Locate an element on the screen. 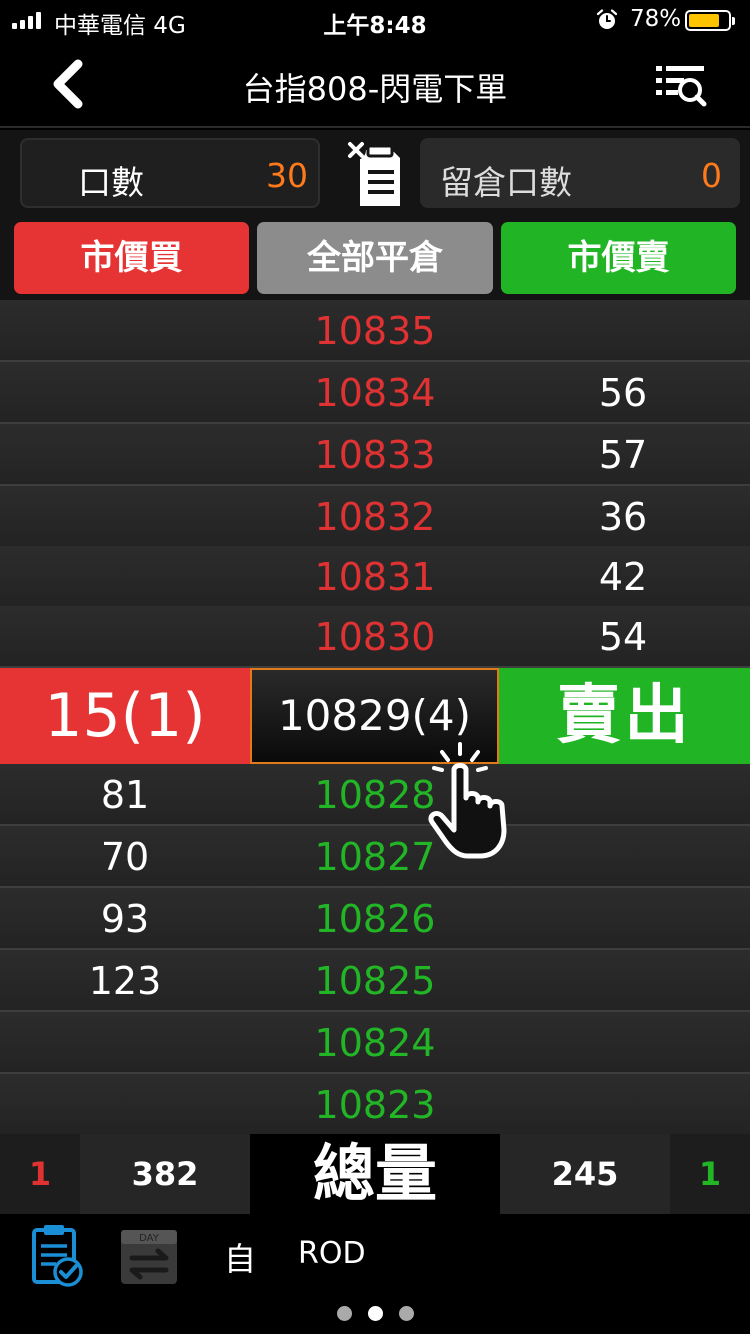  buy-volume: 382 is located at coordinates (165, 1174).